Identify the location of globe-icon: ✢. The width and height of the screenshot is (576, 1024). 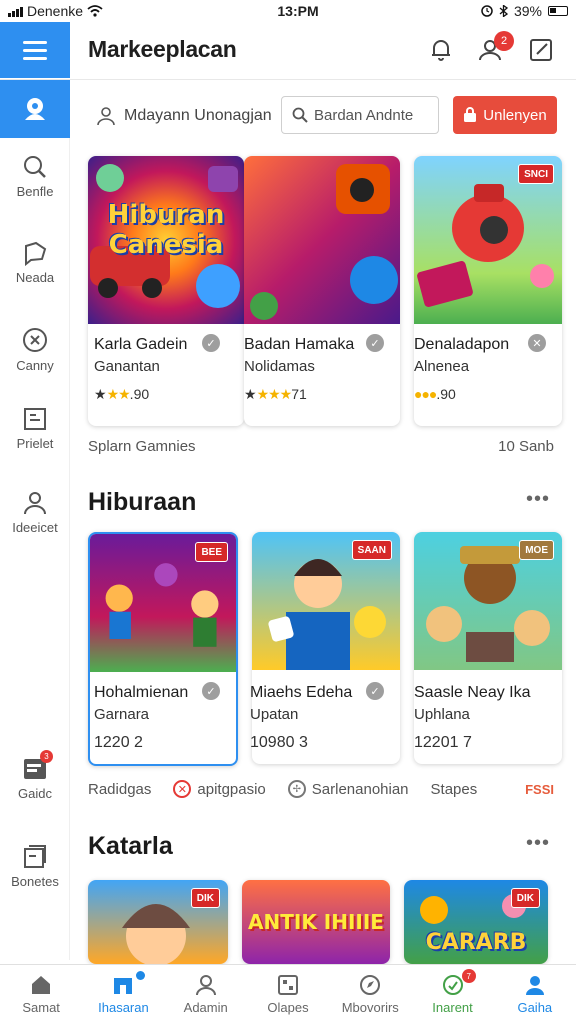
(296, 789).